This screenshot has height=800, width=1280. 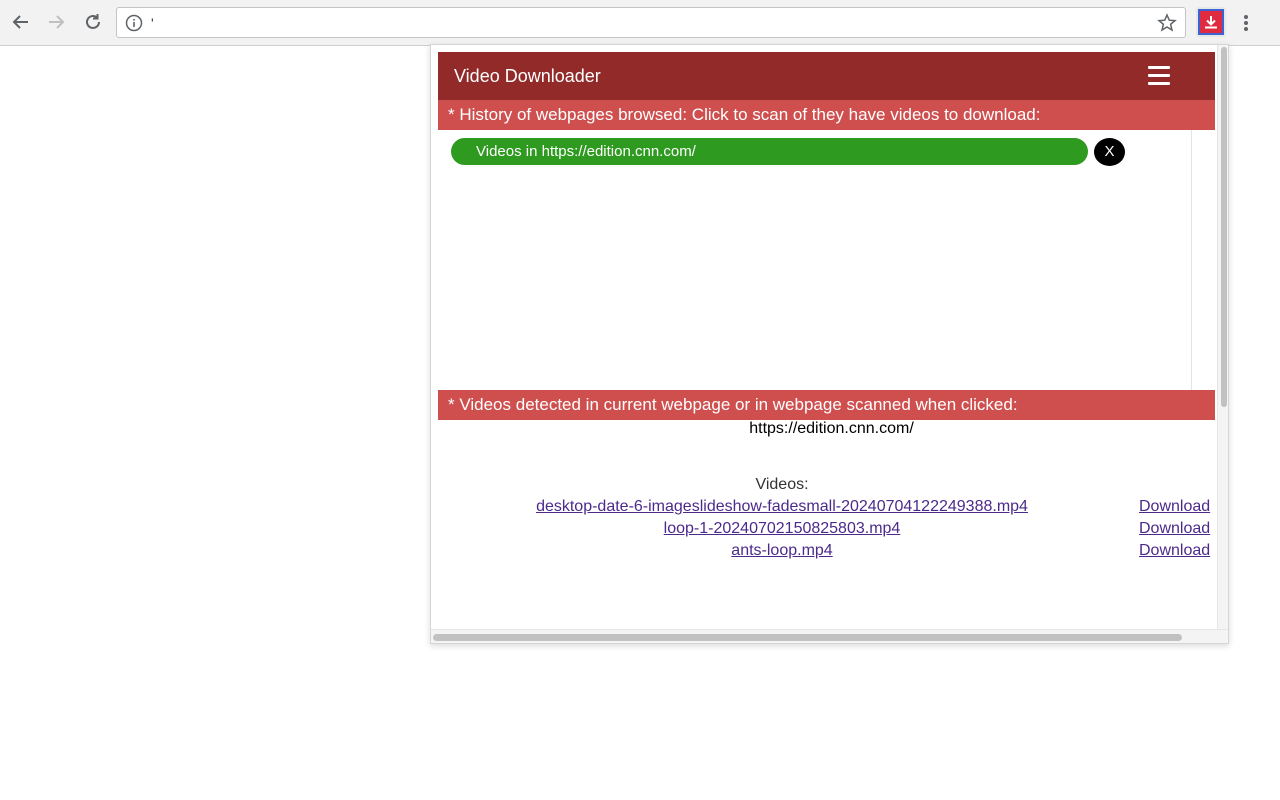 What do you see at coordinates (782, 529) in the screenshot?
I see `video-file-link: loop-1-20240702150825803.mp4` at bounding box center [782, 529].